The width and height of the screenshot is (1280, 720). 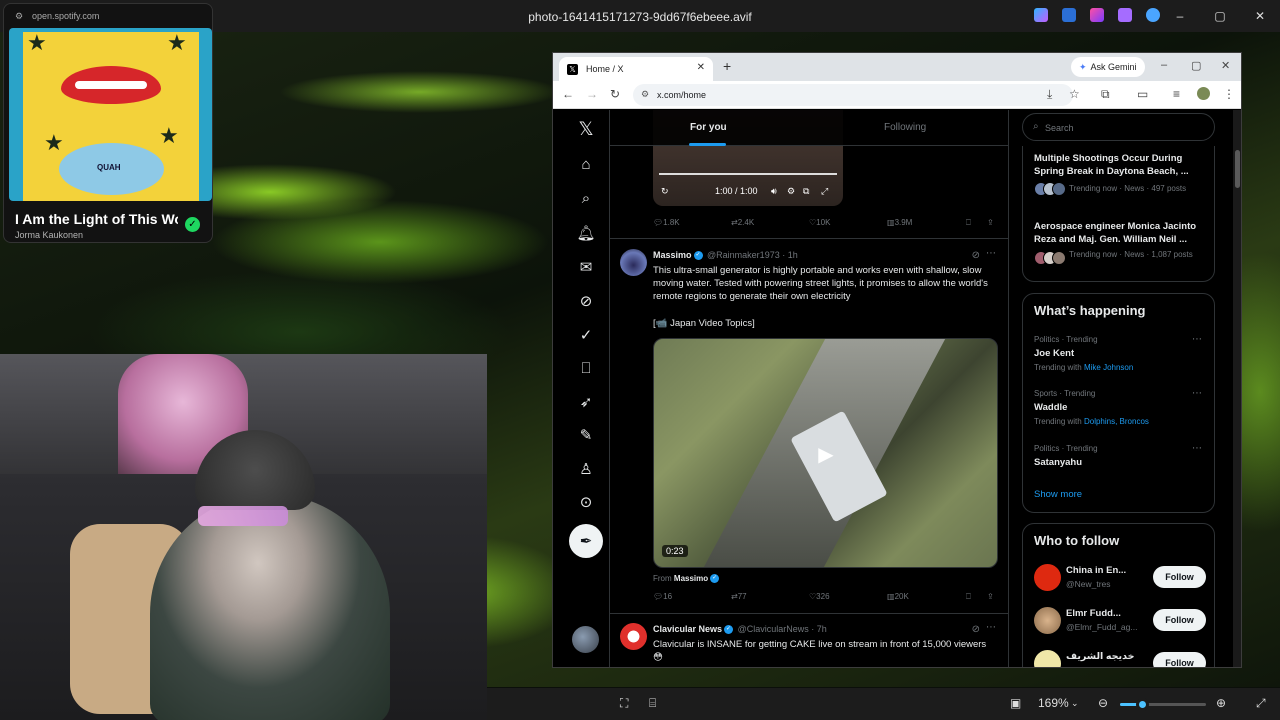 I want to click on crop-icon: ⛶, so click(x=624, y=703).